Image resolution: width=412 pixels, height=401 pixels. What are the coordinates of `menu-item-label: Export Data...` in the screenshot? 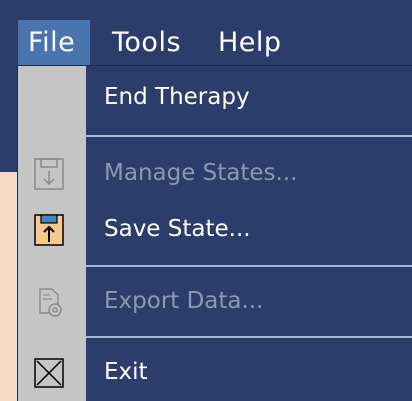 It's located at (184, 301).